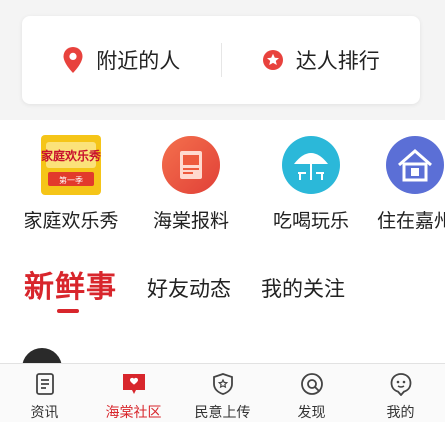  I want to click on shortcut-label: 吃喝玩乐, so click(310, 221).